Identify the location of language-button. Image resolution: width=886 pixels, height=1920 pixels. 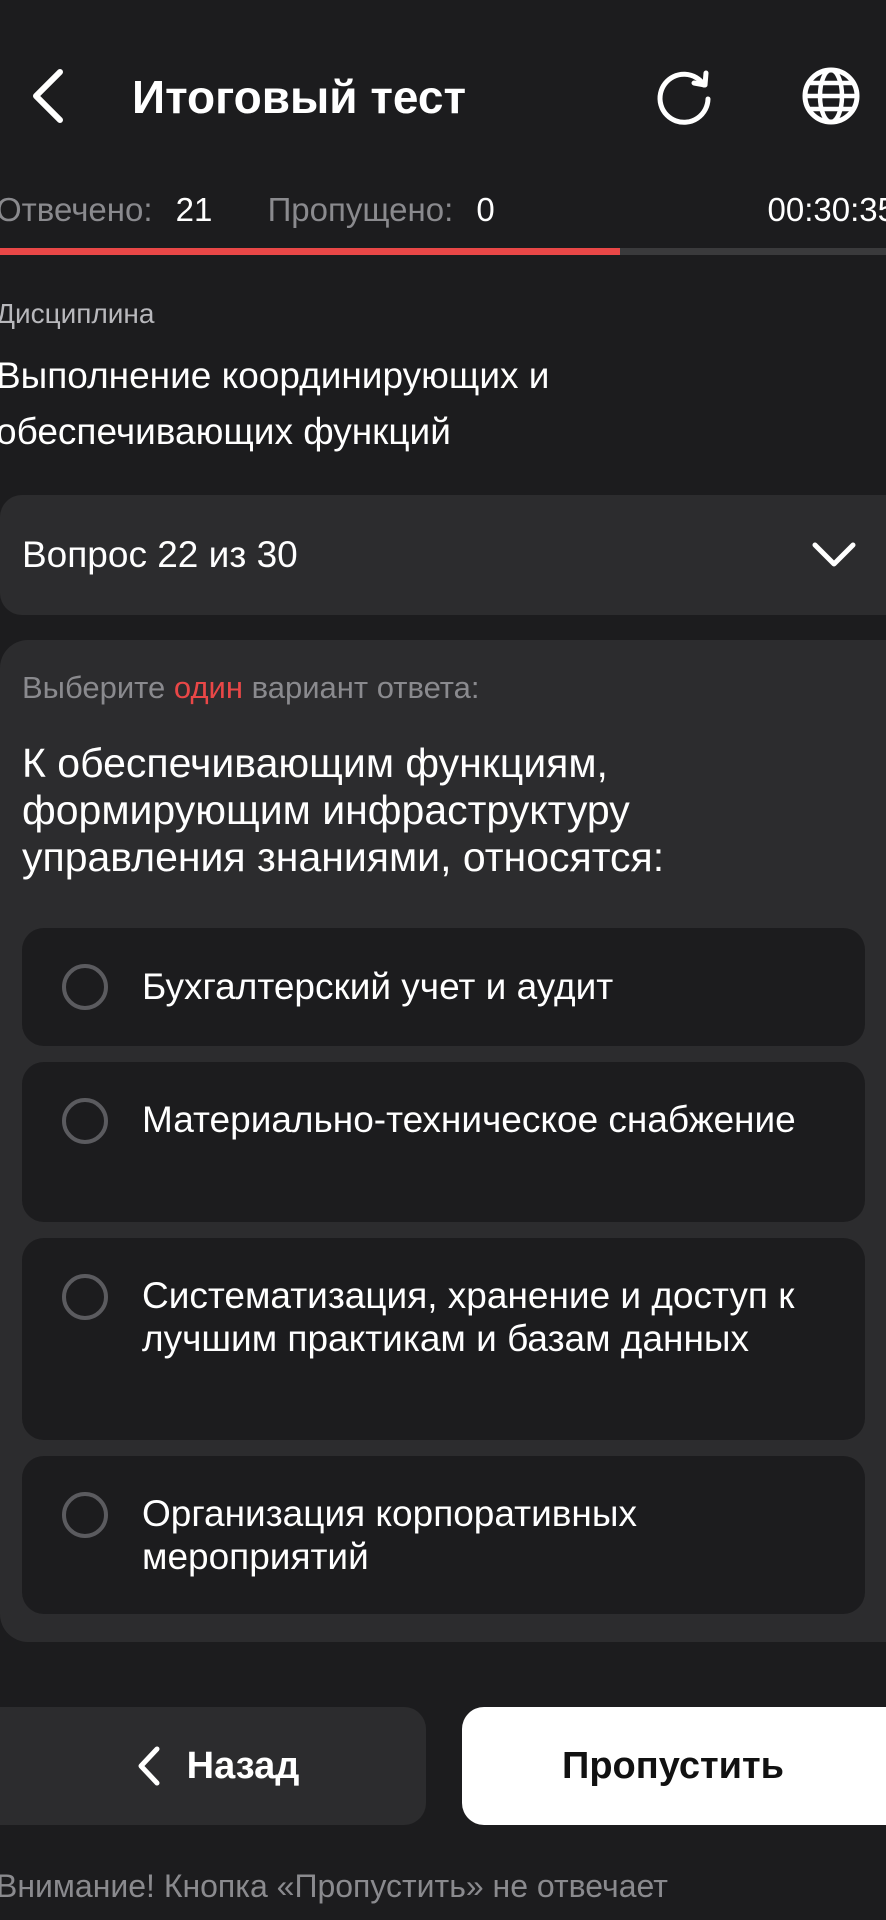
(831, 96).